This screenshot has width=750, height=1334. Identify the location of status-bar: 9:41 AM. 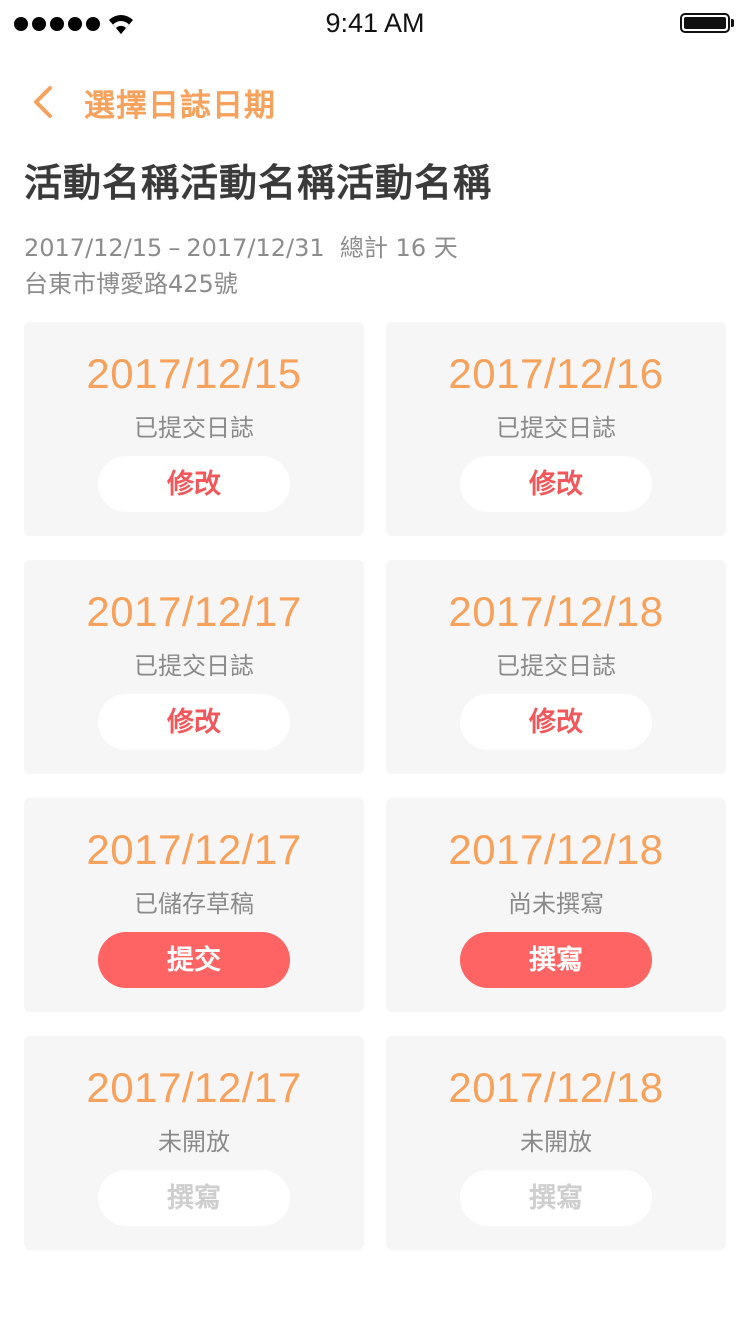
(375, 24).